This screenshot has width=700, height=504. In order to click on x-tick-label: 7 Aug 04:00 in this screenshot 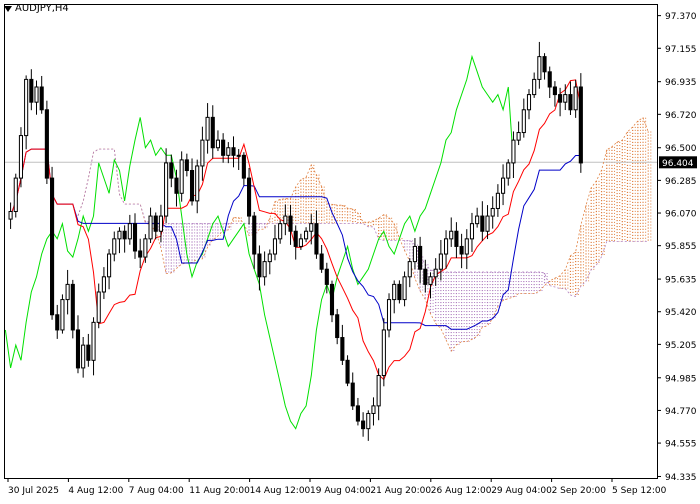, I will do `click(156, 491)`.